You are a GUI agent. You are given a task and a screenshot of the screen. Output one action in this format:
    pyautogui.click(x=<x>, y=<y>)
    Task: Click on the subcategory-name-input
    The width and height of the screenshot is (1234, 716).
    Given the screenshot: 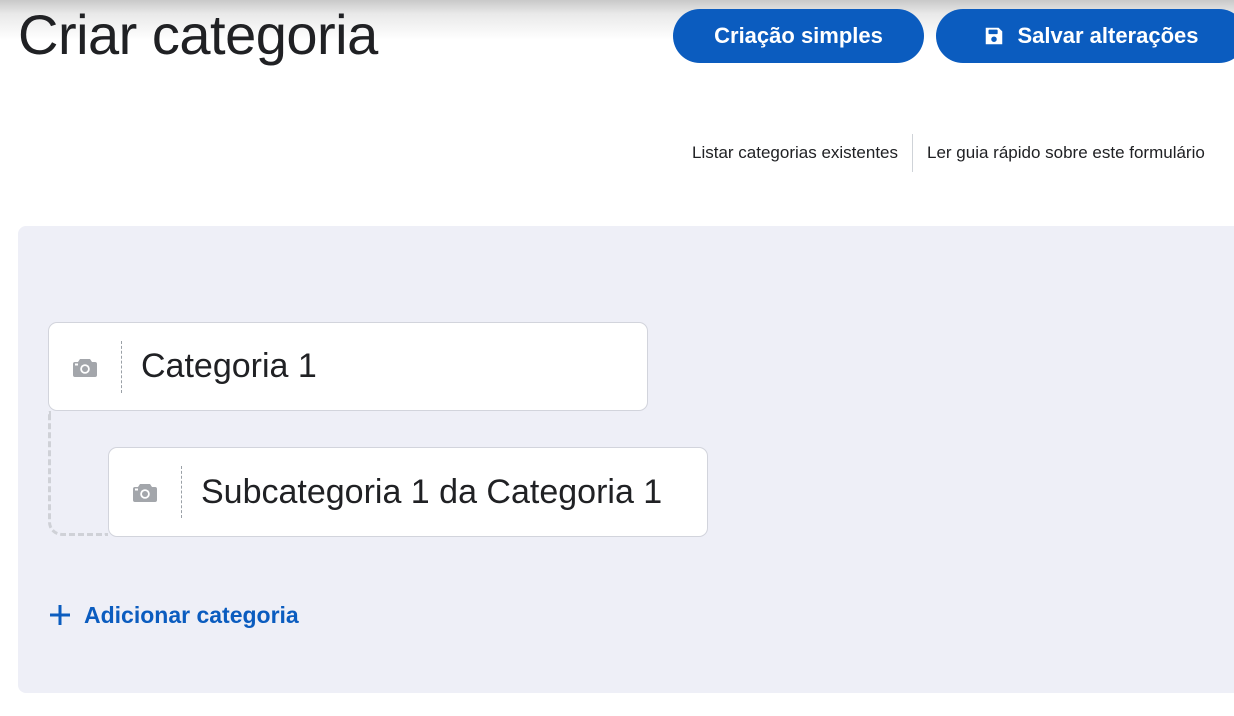 What is the action you would take?
    pyautogui.click(x=444, y=492)
    